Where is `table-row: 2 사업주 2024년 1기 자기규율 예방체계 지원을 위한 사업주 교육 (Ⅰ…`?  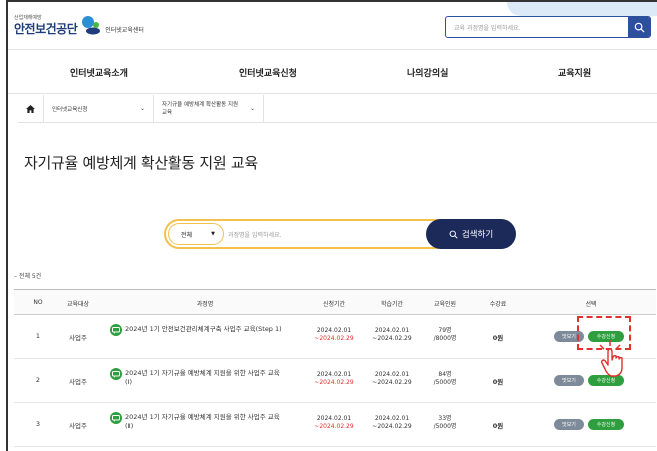 table-row: 2 사업주 2024년 1기 자기규율 예방체계 지원을 위한 사업주 교육 (Ⅰ… is located at coordinates (335, 381).